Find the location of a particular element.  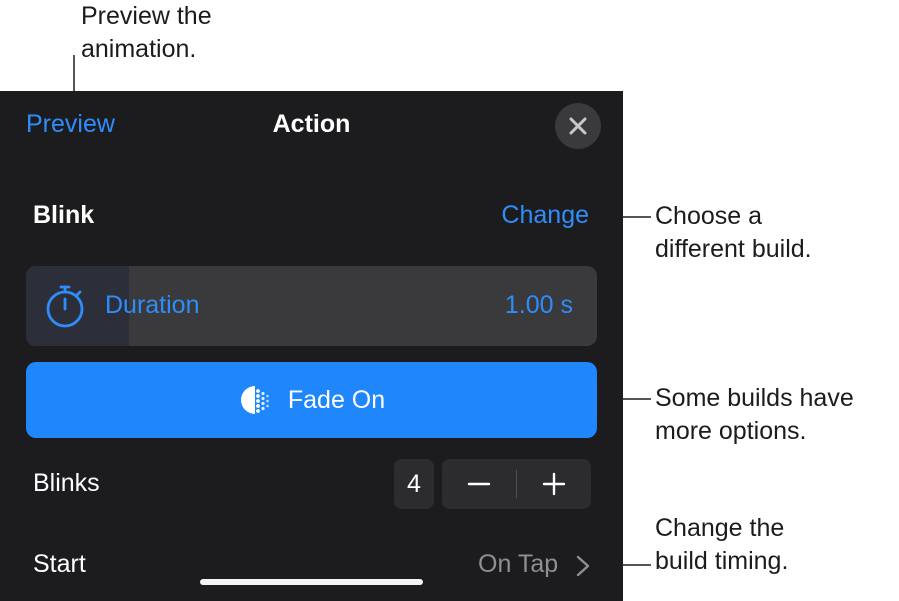

preview-button: Preview is located at coordinates (70, 124).